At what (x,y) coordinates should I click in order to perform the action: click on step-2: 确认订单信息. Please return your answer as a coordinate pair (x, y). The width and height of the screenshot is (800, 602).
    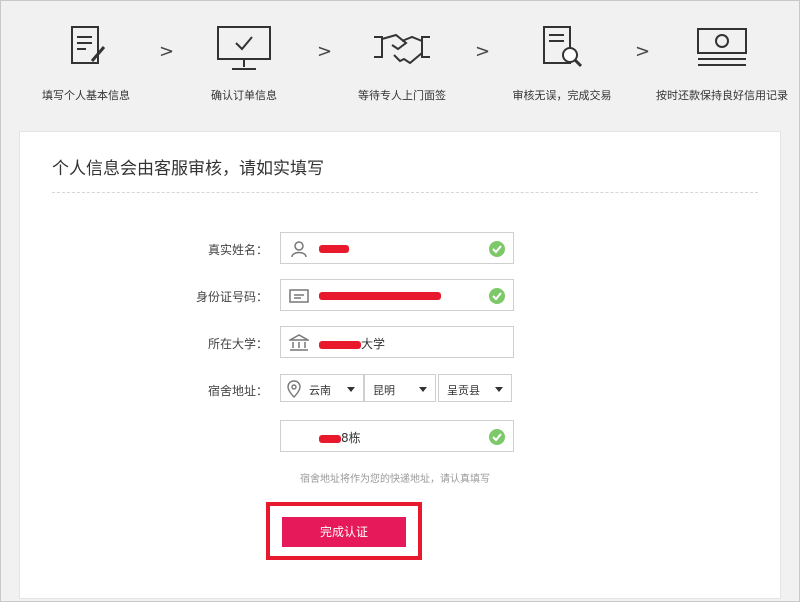
    Looking at the image, I should click on (244, 63).